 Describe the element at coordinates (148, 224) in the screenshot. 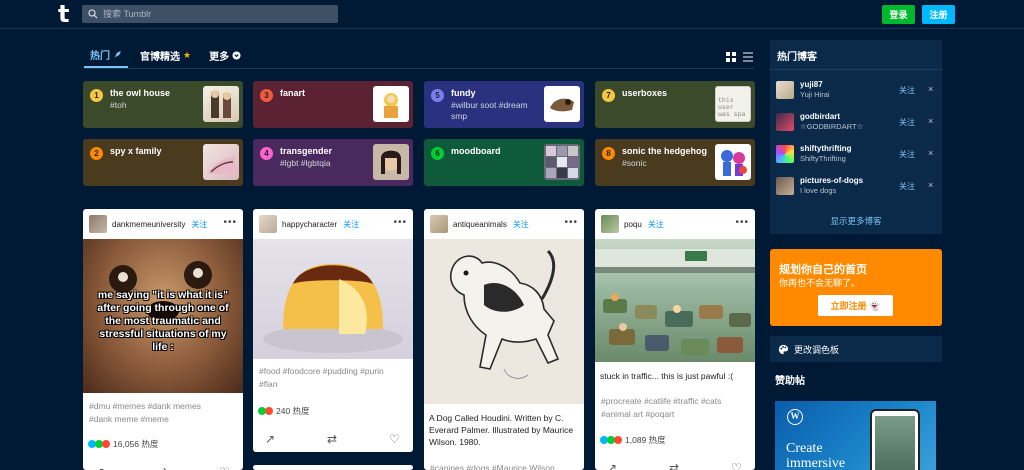

I see `post-username: dankmemeuniversity` at that location.